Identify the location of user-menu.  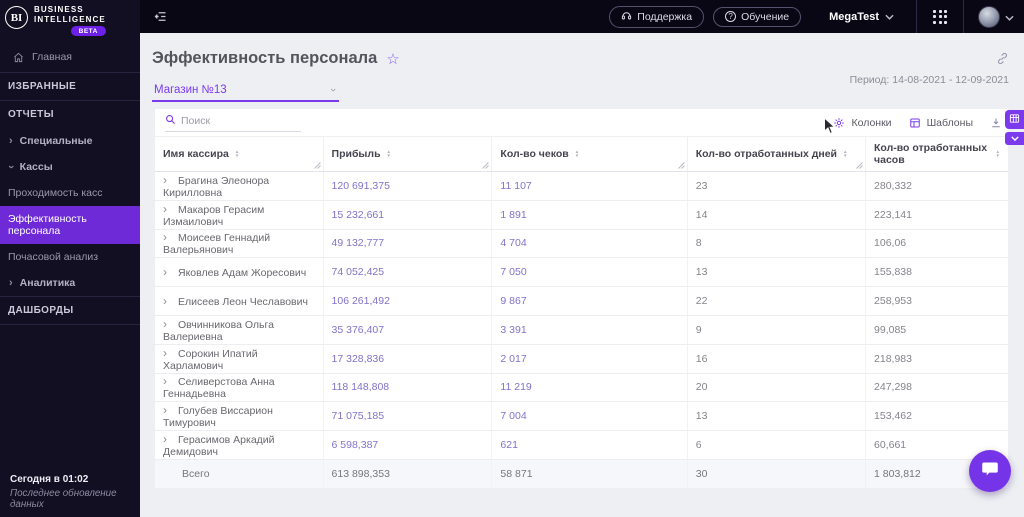
(996, 16).